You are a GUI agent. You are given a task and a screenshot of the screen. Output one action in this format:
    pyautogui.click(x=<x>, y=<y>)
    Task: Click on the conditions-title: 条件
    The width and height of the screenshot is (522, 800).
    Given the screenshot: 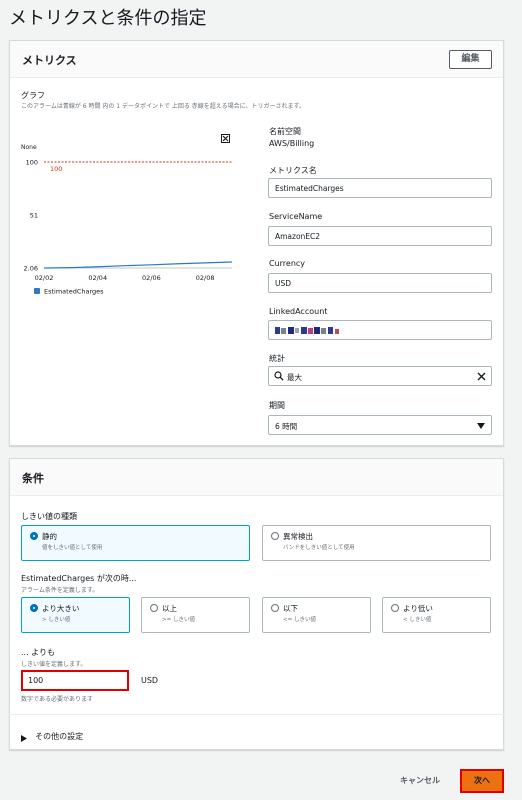 What is the action you would take?
    pyautogui.click(x=33, y=478)
    